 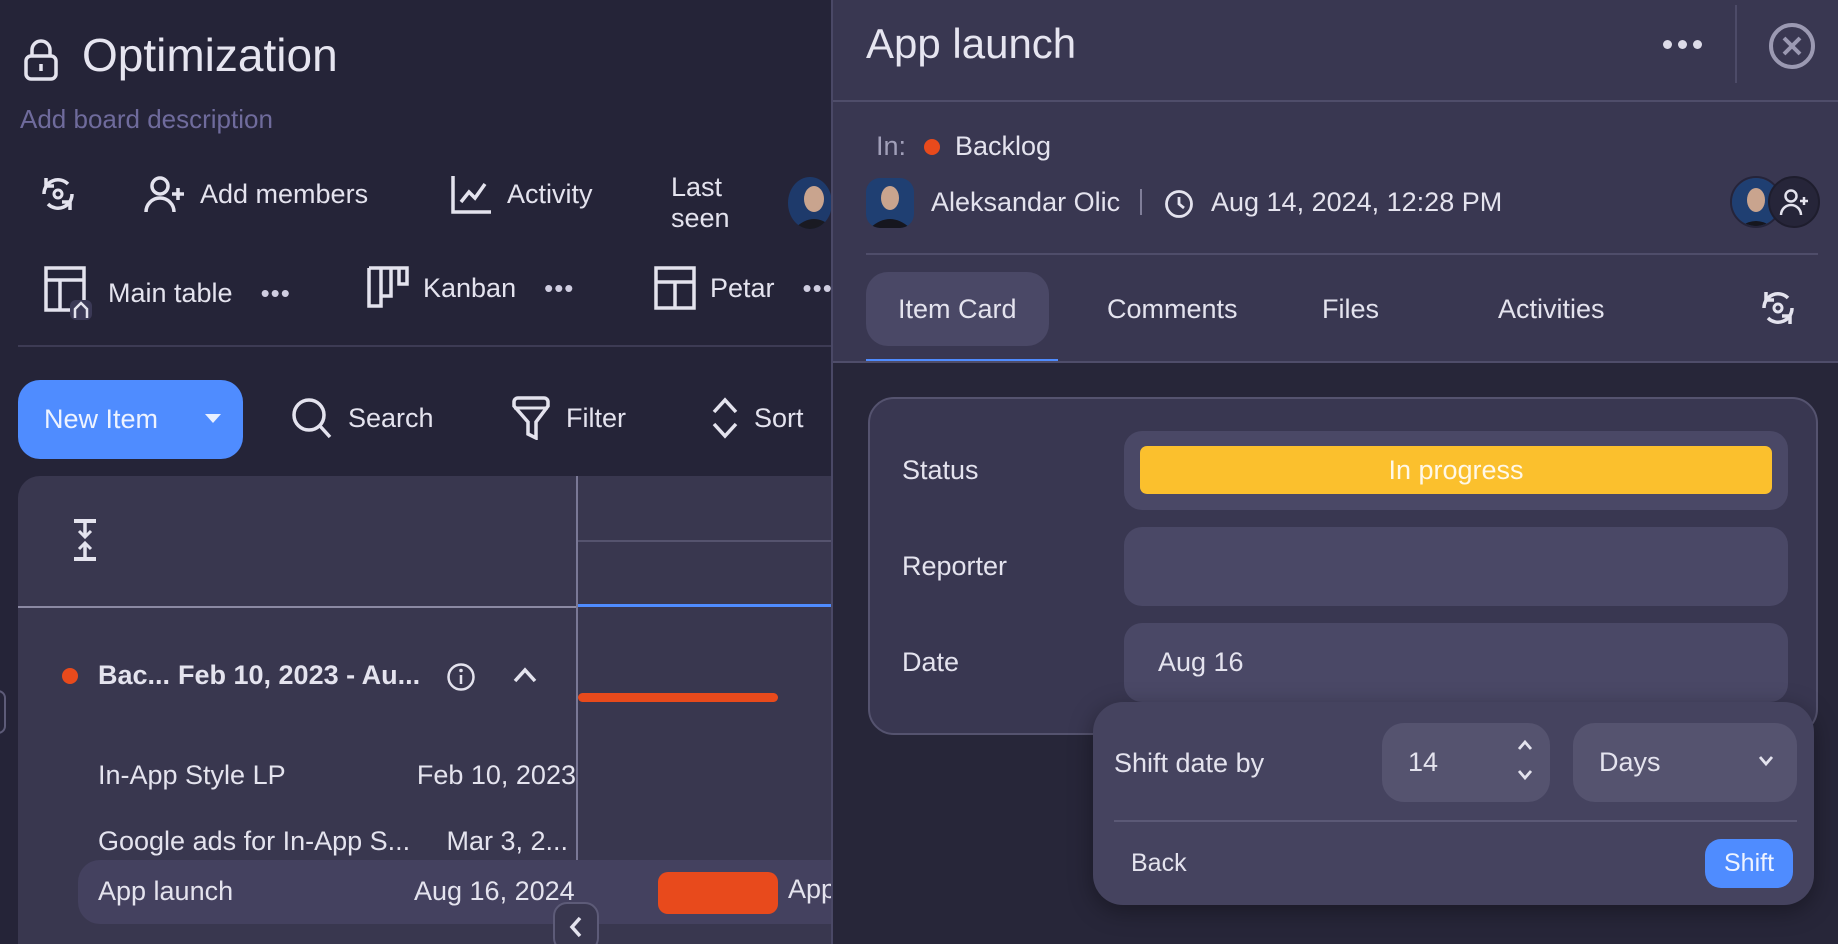 I want to click on collapse-sidebar-button, so click(x=576, y=923).